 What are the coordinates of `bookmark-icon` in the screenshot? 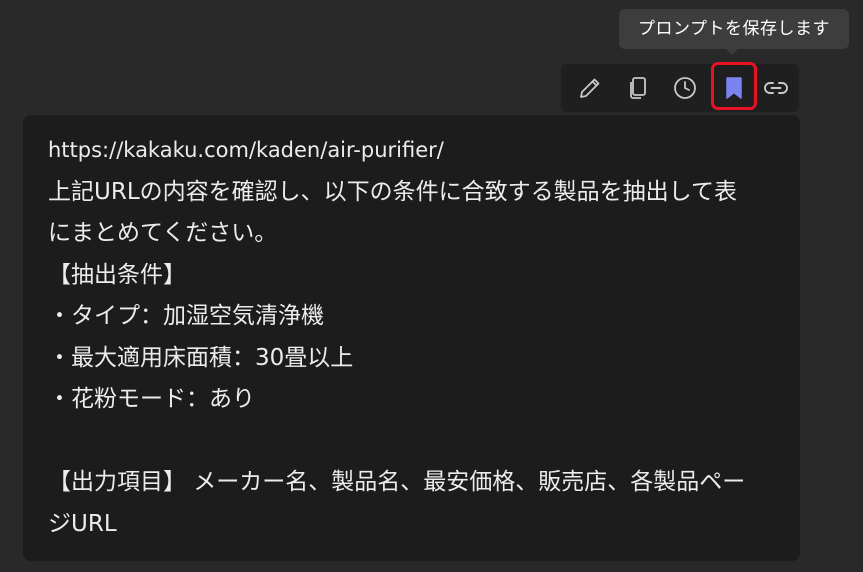 It's located at (734, 88).